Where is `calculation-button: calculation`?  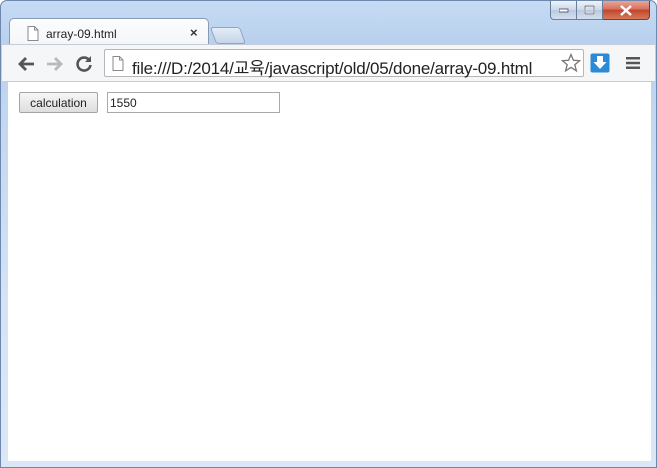 calculation-button: calculation is located at coordinates (58, 102).